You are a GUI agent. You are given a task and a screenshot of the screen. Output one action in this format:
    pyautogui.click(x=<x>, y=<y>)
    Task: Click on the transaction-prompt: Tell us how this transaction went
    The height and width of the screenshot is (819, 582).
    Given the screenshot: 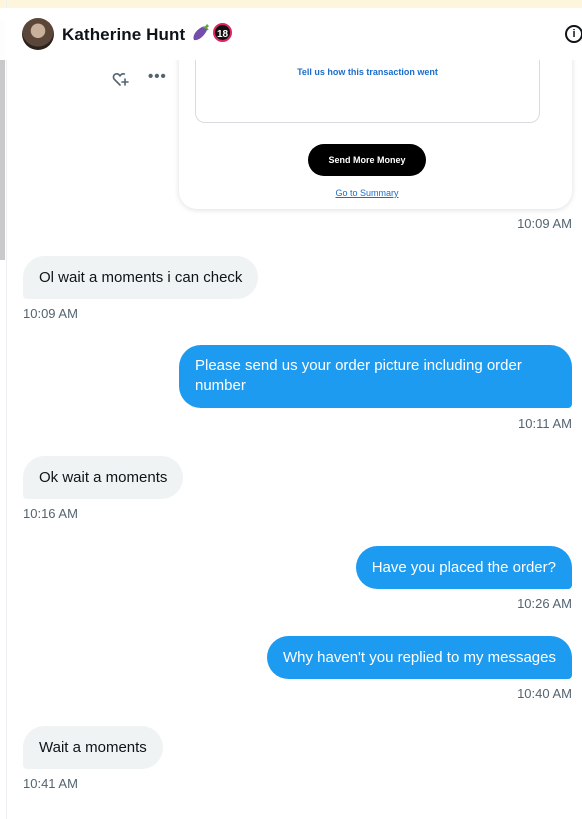 What is the action you would take?
    pyautogui.click(x=367, y=72)
    